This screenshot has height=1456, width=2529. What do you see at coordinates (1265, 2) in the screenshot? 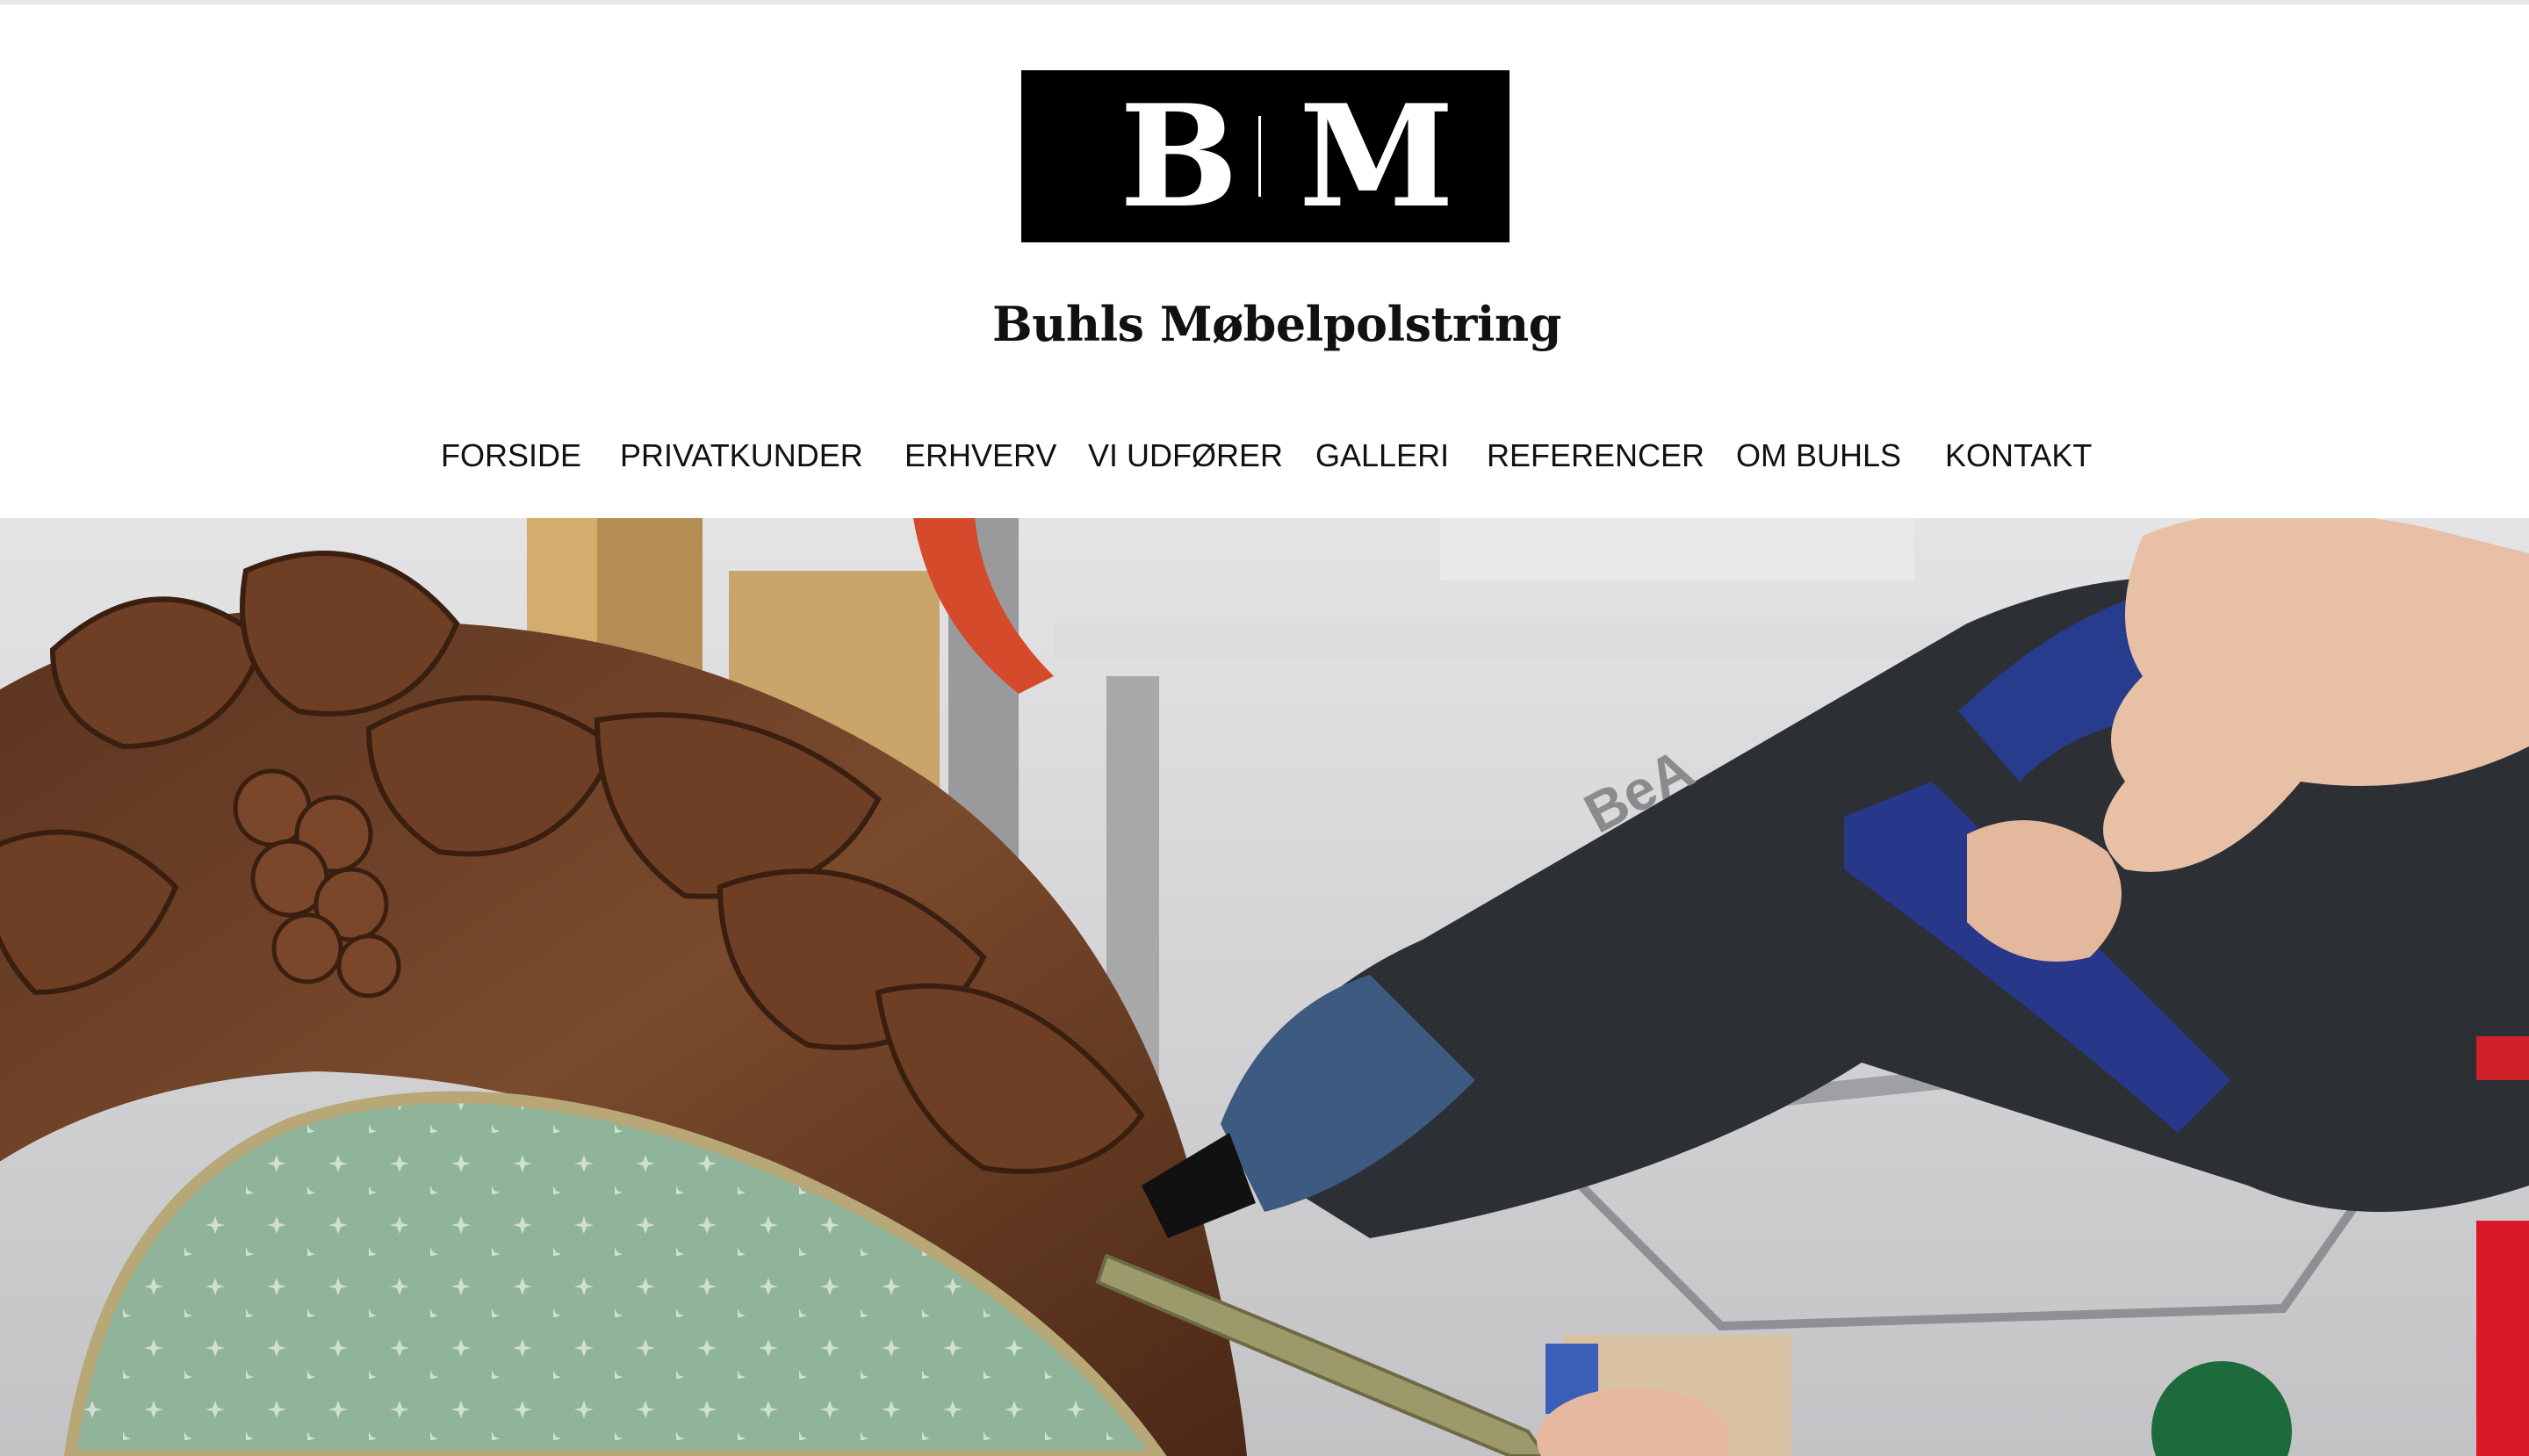
I see `top-border` at bounding box center [1265, 2].